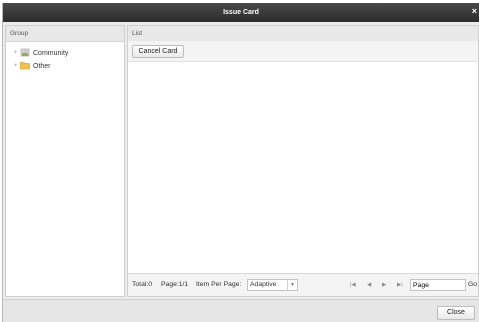  Describe the element at coordinates (65, 34) in the screenshot. I see `group-header: Group` at that location.